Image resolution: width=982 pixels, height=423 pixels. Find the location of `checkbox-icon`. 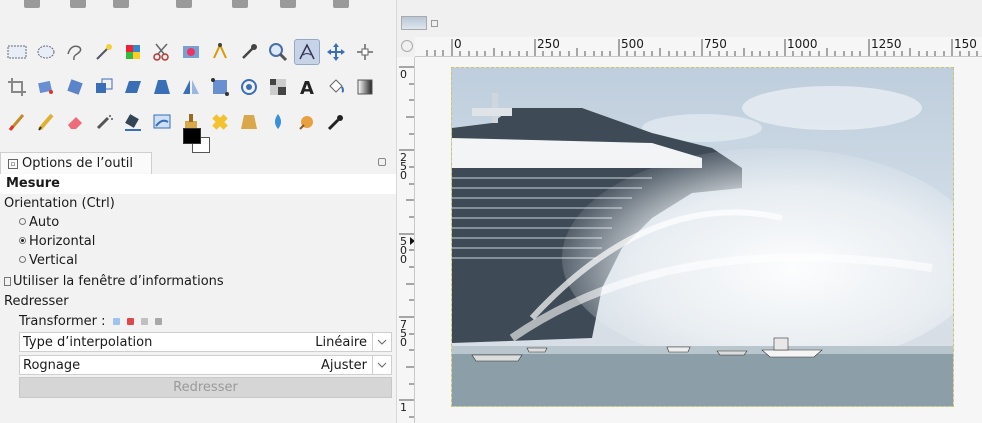

checkbox-icon is located at coordinates (7, 281).